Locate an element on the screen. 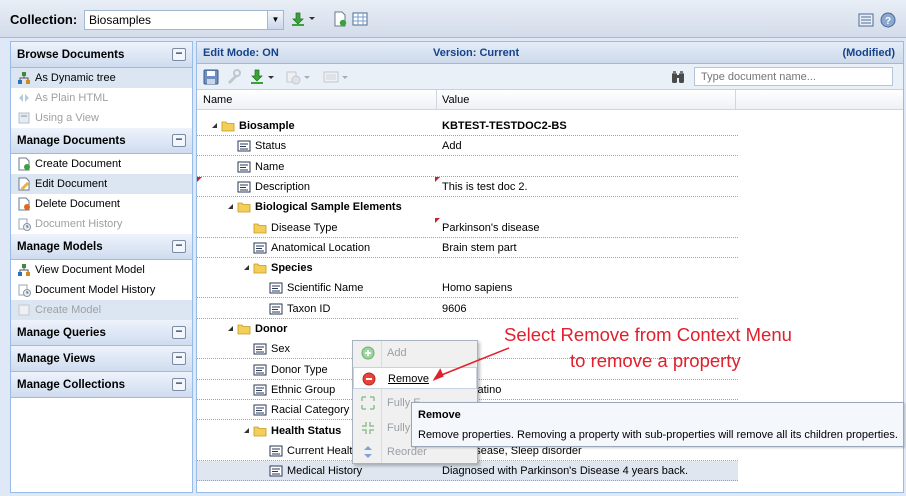 This screenshot has height=496, width=906. create-document-icon is located at coordinates (24, 164).